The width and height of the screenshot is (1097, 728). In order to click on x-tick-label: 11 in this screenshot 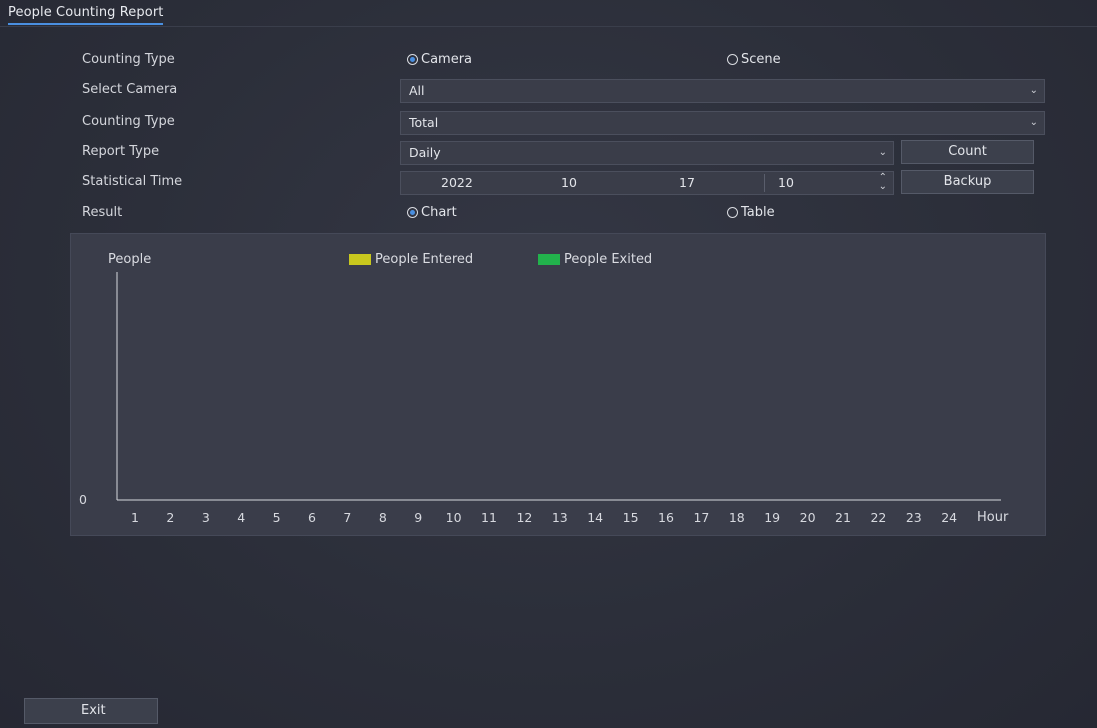, I will do `click(489, 517)`.